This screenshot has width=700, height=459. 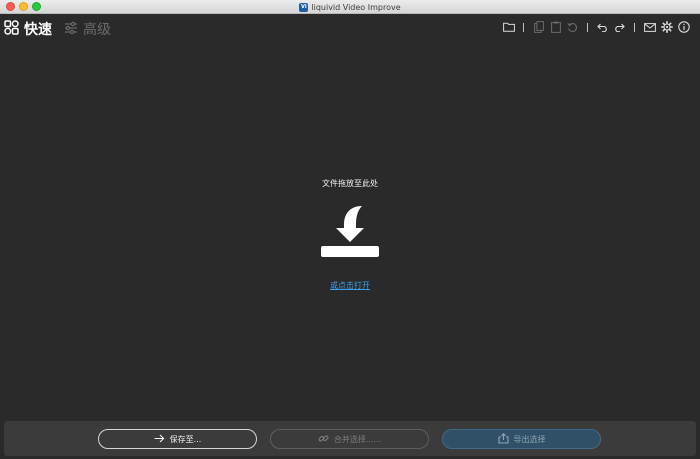 I want to click on toolbar, so click(x=596, y=27).